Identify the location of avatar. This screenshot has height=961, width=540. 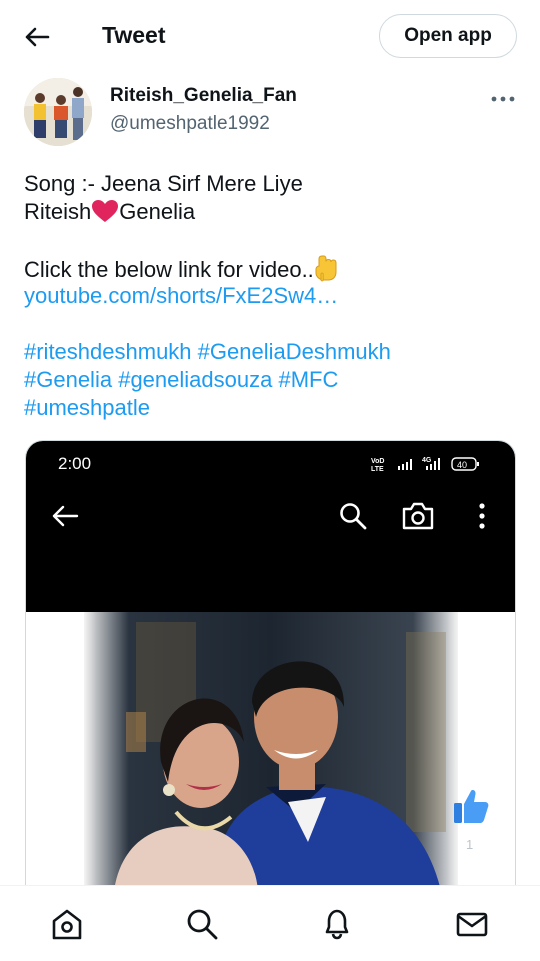
(58, 112).